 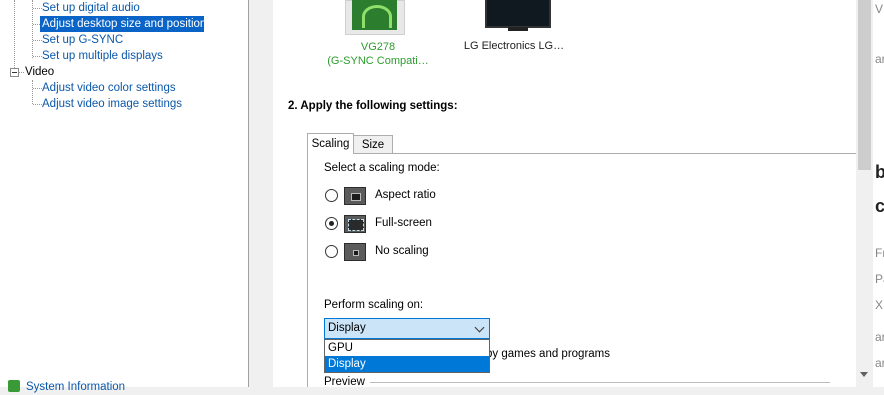 What do you see at coordinates (864, 193) in the screenshot?
I see `vertical-scrollbar` at bounding box center [864, 193].